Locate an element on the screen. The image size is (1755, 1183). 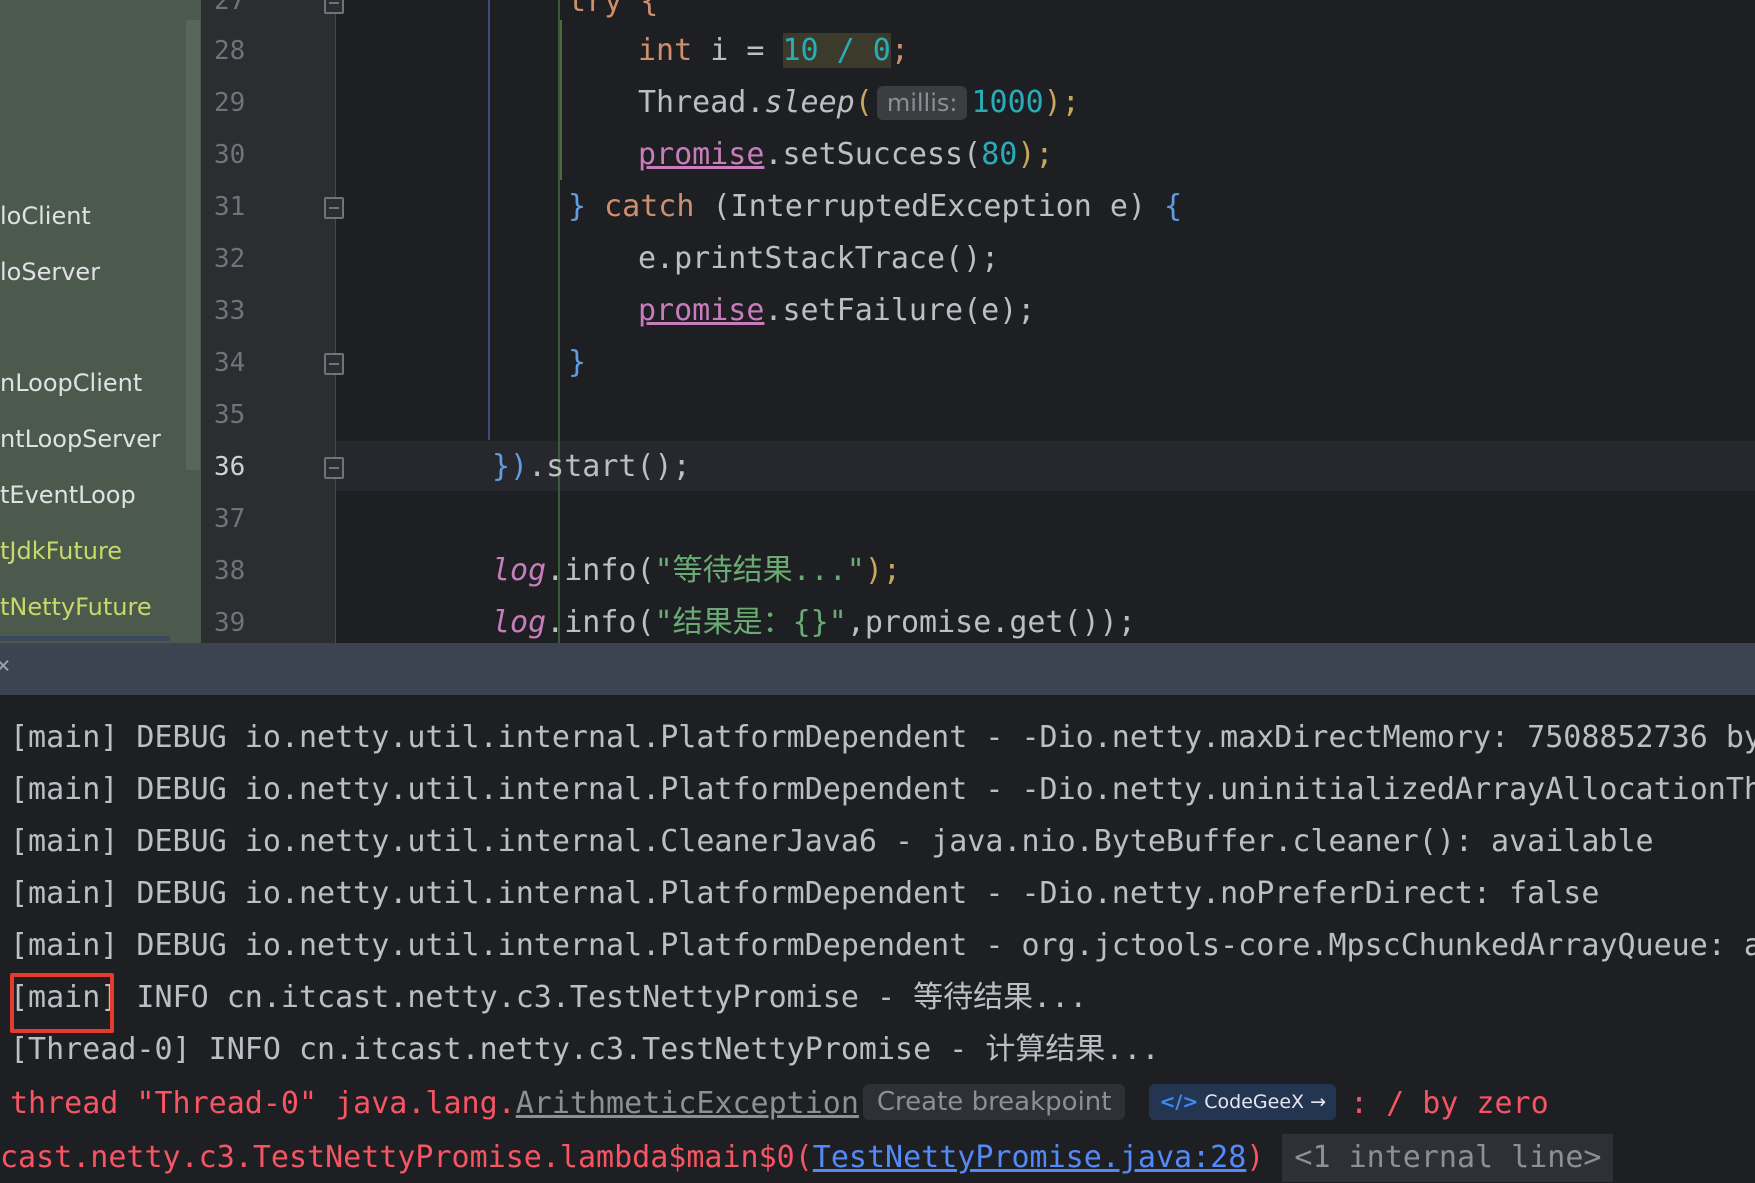
code-token: .setFailure(e); is located at coordinates (900, 310).